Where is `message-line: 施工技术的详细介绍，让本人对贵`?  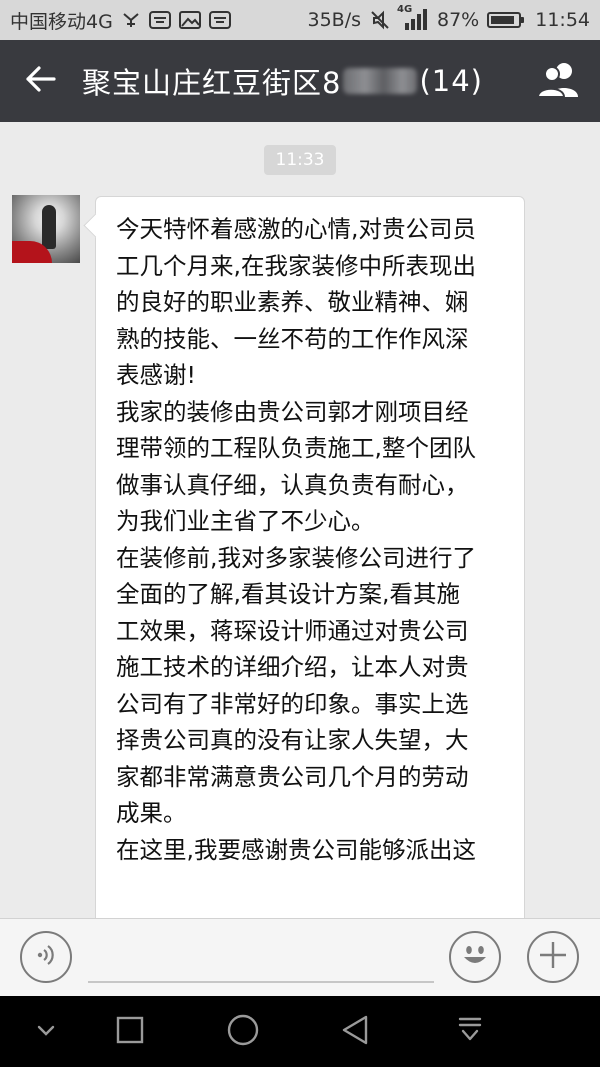 message-line: 施工技术的详细介绍，让本人对贵 is located at coordinates (292, 667).